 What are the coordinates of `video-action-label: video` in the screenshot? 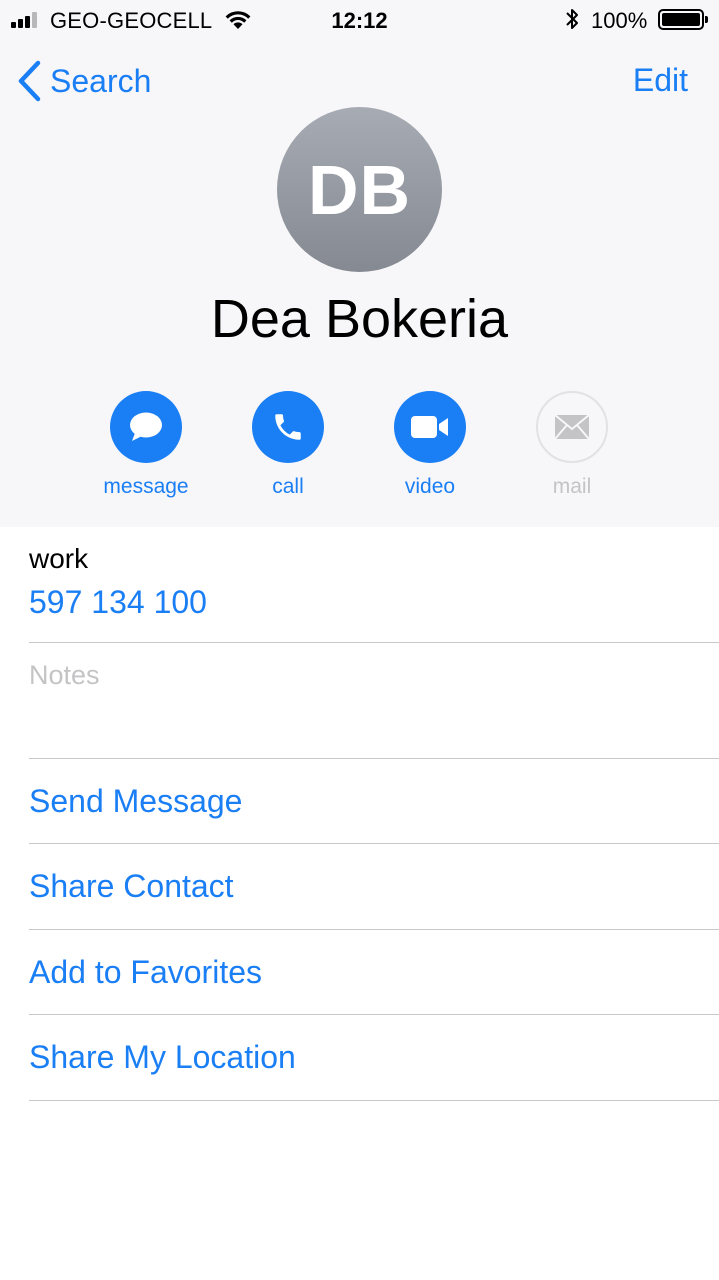 It's located at (430, 486).